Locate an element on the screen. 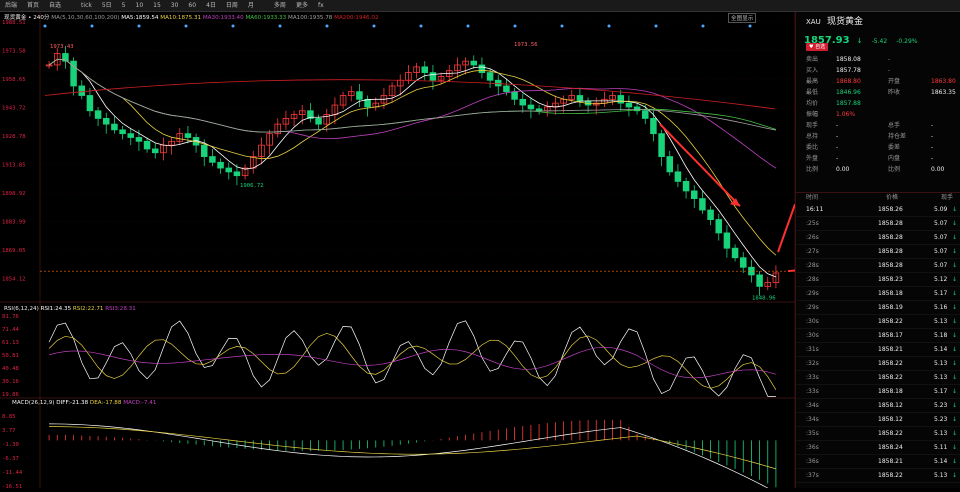 Image resolution: width=960 pixels, height=492 pixels. rsi3-value: RSI3:28.31 is located at coordinates (120, 309).